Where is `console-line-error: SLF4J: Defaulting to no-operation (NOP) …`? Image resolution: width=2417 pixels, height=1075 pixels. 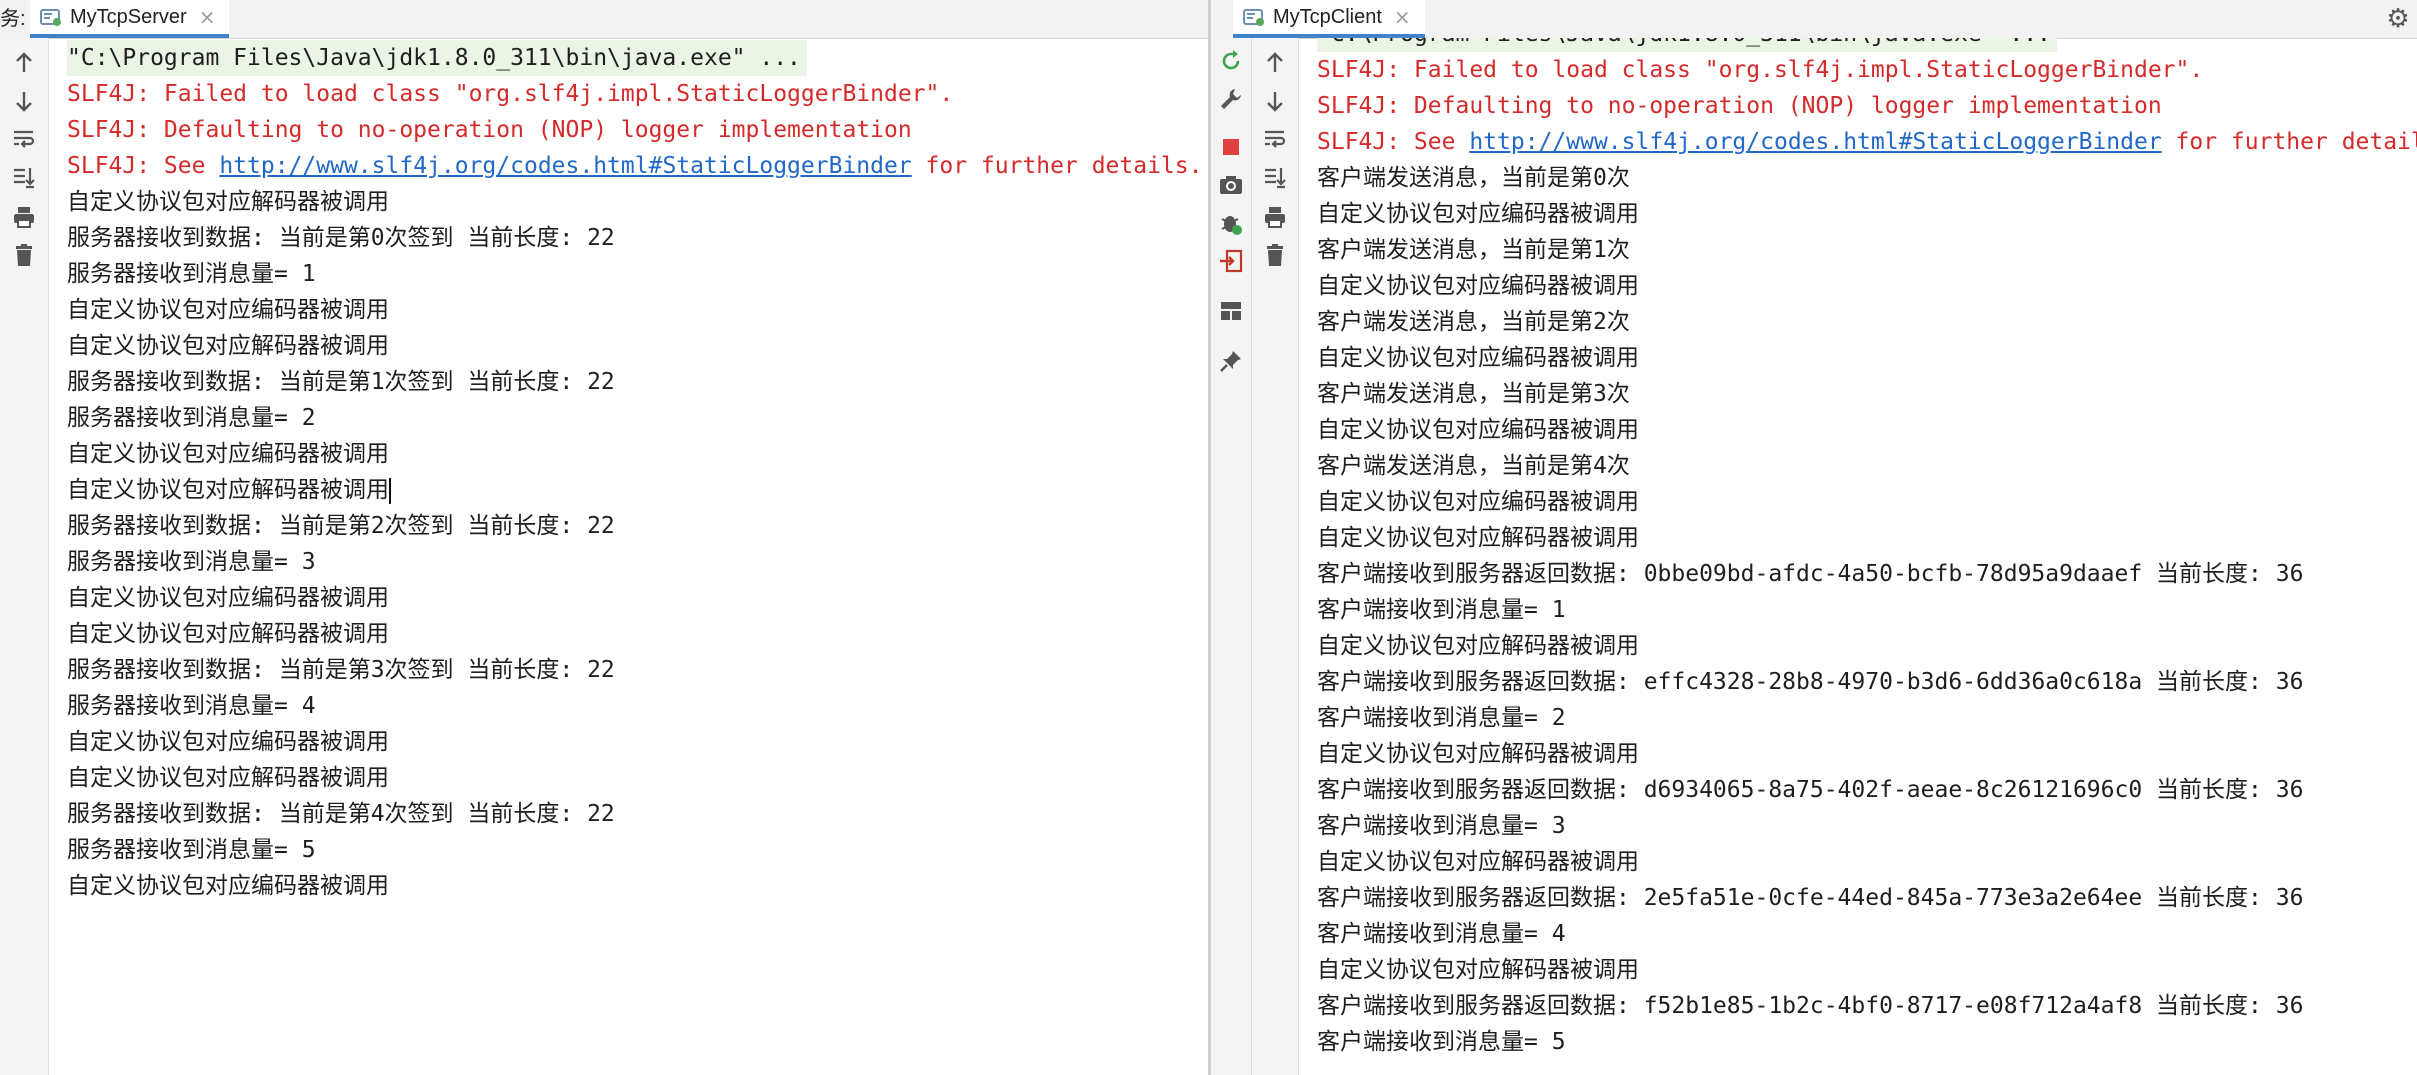
console-line-error: SLF4J: Defaulting to no-operation (NOP) … is located at coordinates (1867, 106).